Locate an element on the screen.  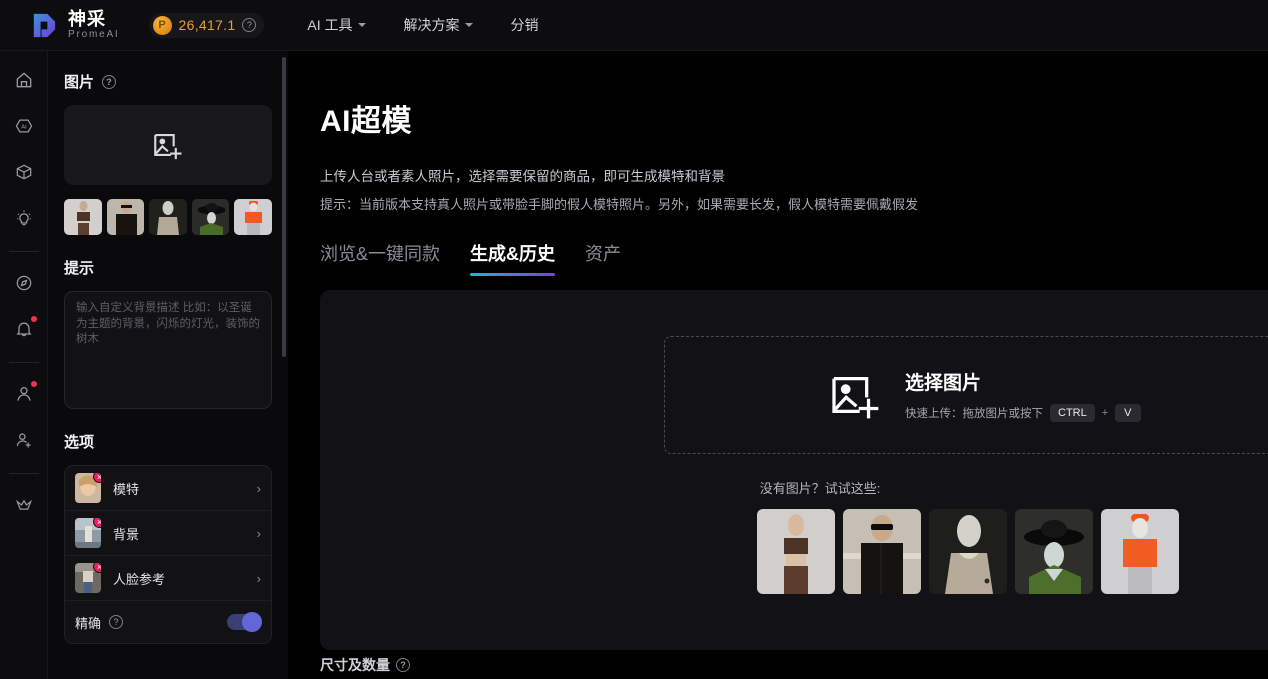
sample-mannequin-wide-hat is located at coordinates (1054, 551).